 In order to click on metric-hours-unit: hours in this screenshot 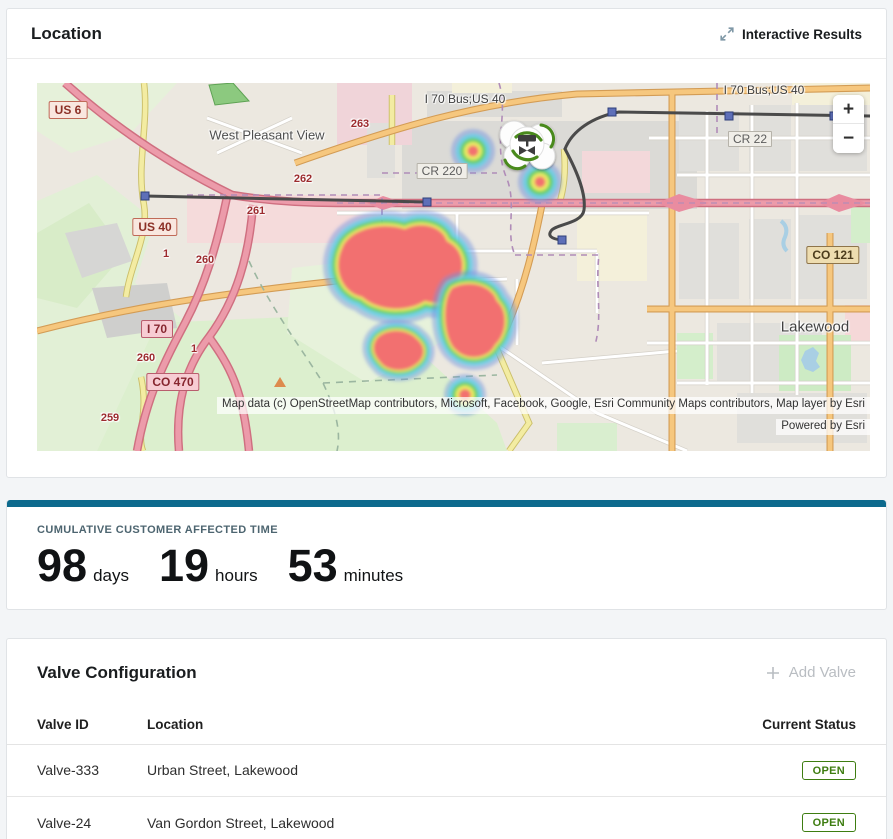, I will do `click(236, 575)`.